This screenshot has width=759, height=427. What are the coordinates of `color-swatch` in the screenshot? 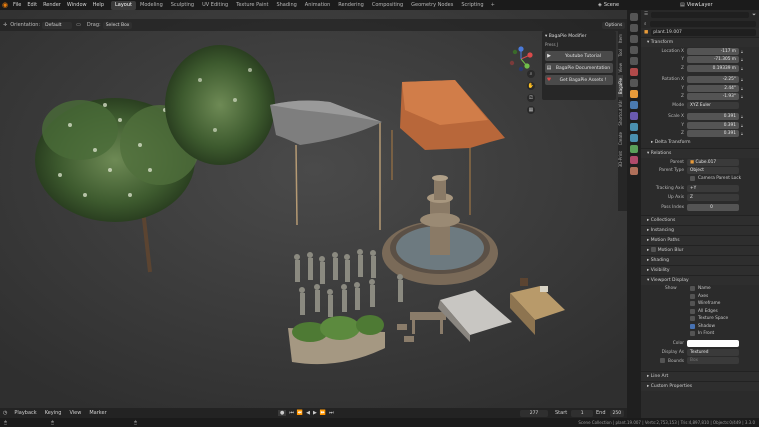 It's located at (713, 344).